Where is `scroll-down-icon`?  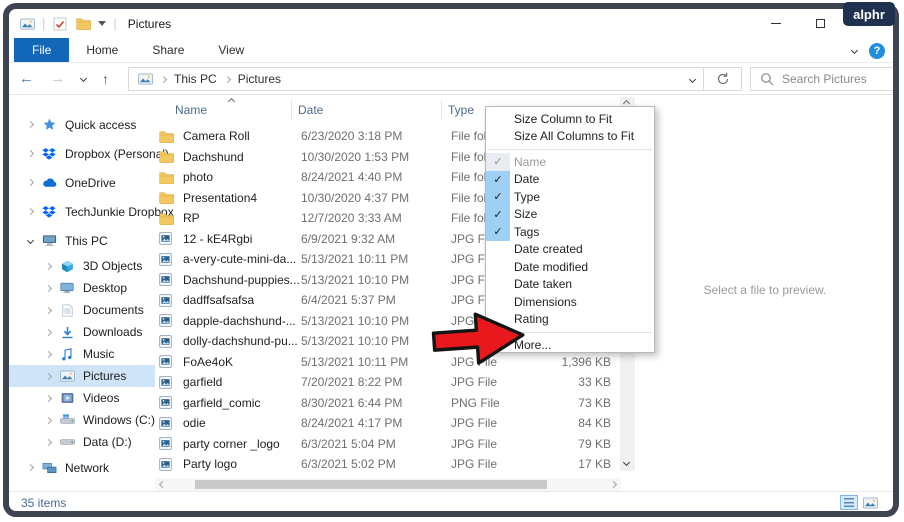
scroll-down-icon is located at coordinates (626, 462).